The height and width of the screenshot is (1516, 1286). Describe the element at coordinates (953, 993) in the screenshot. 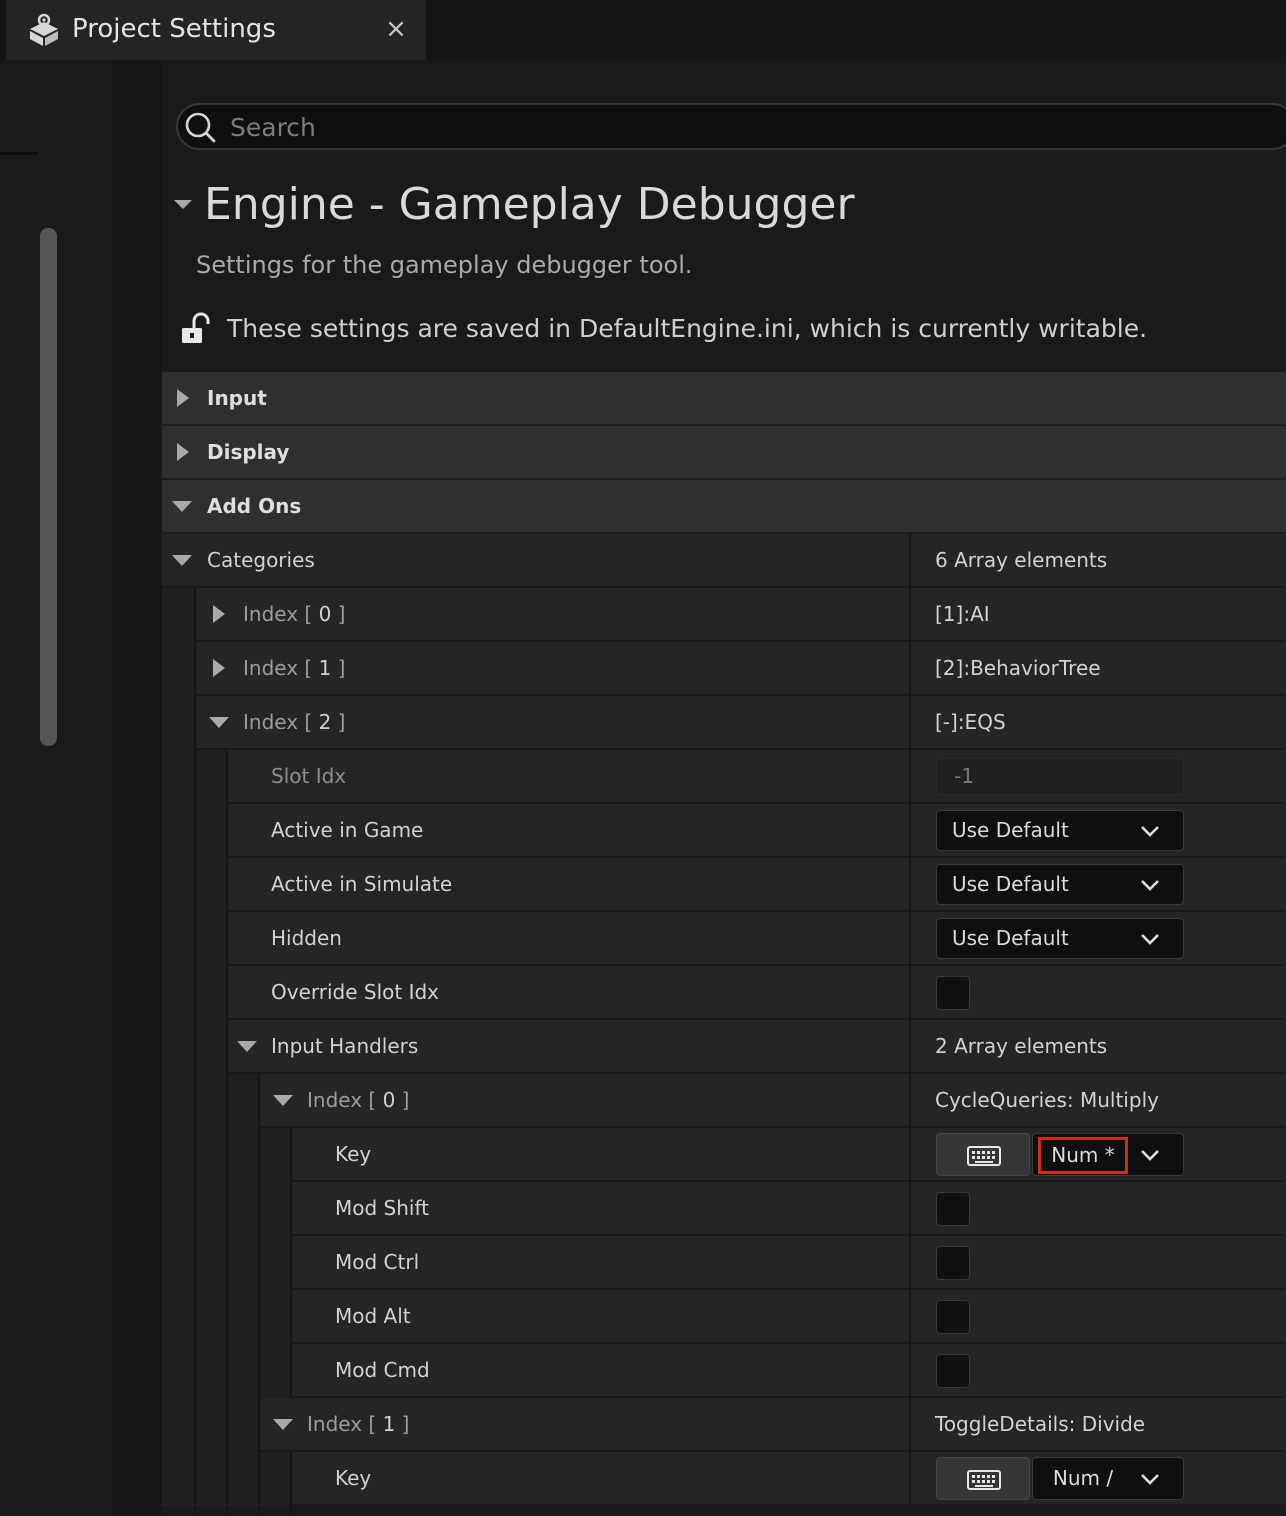

I see `override-slot-idx-checkbox` at that location.